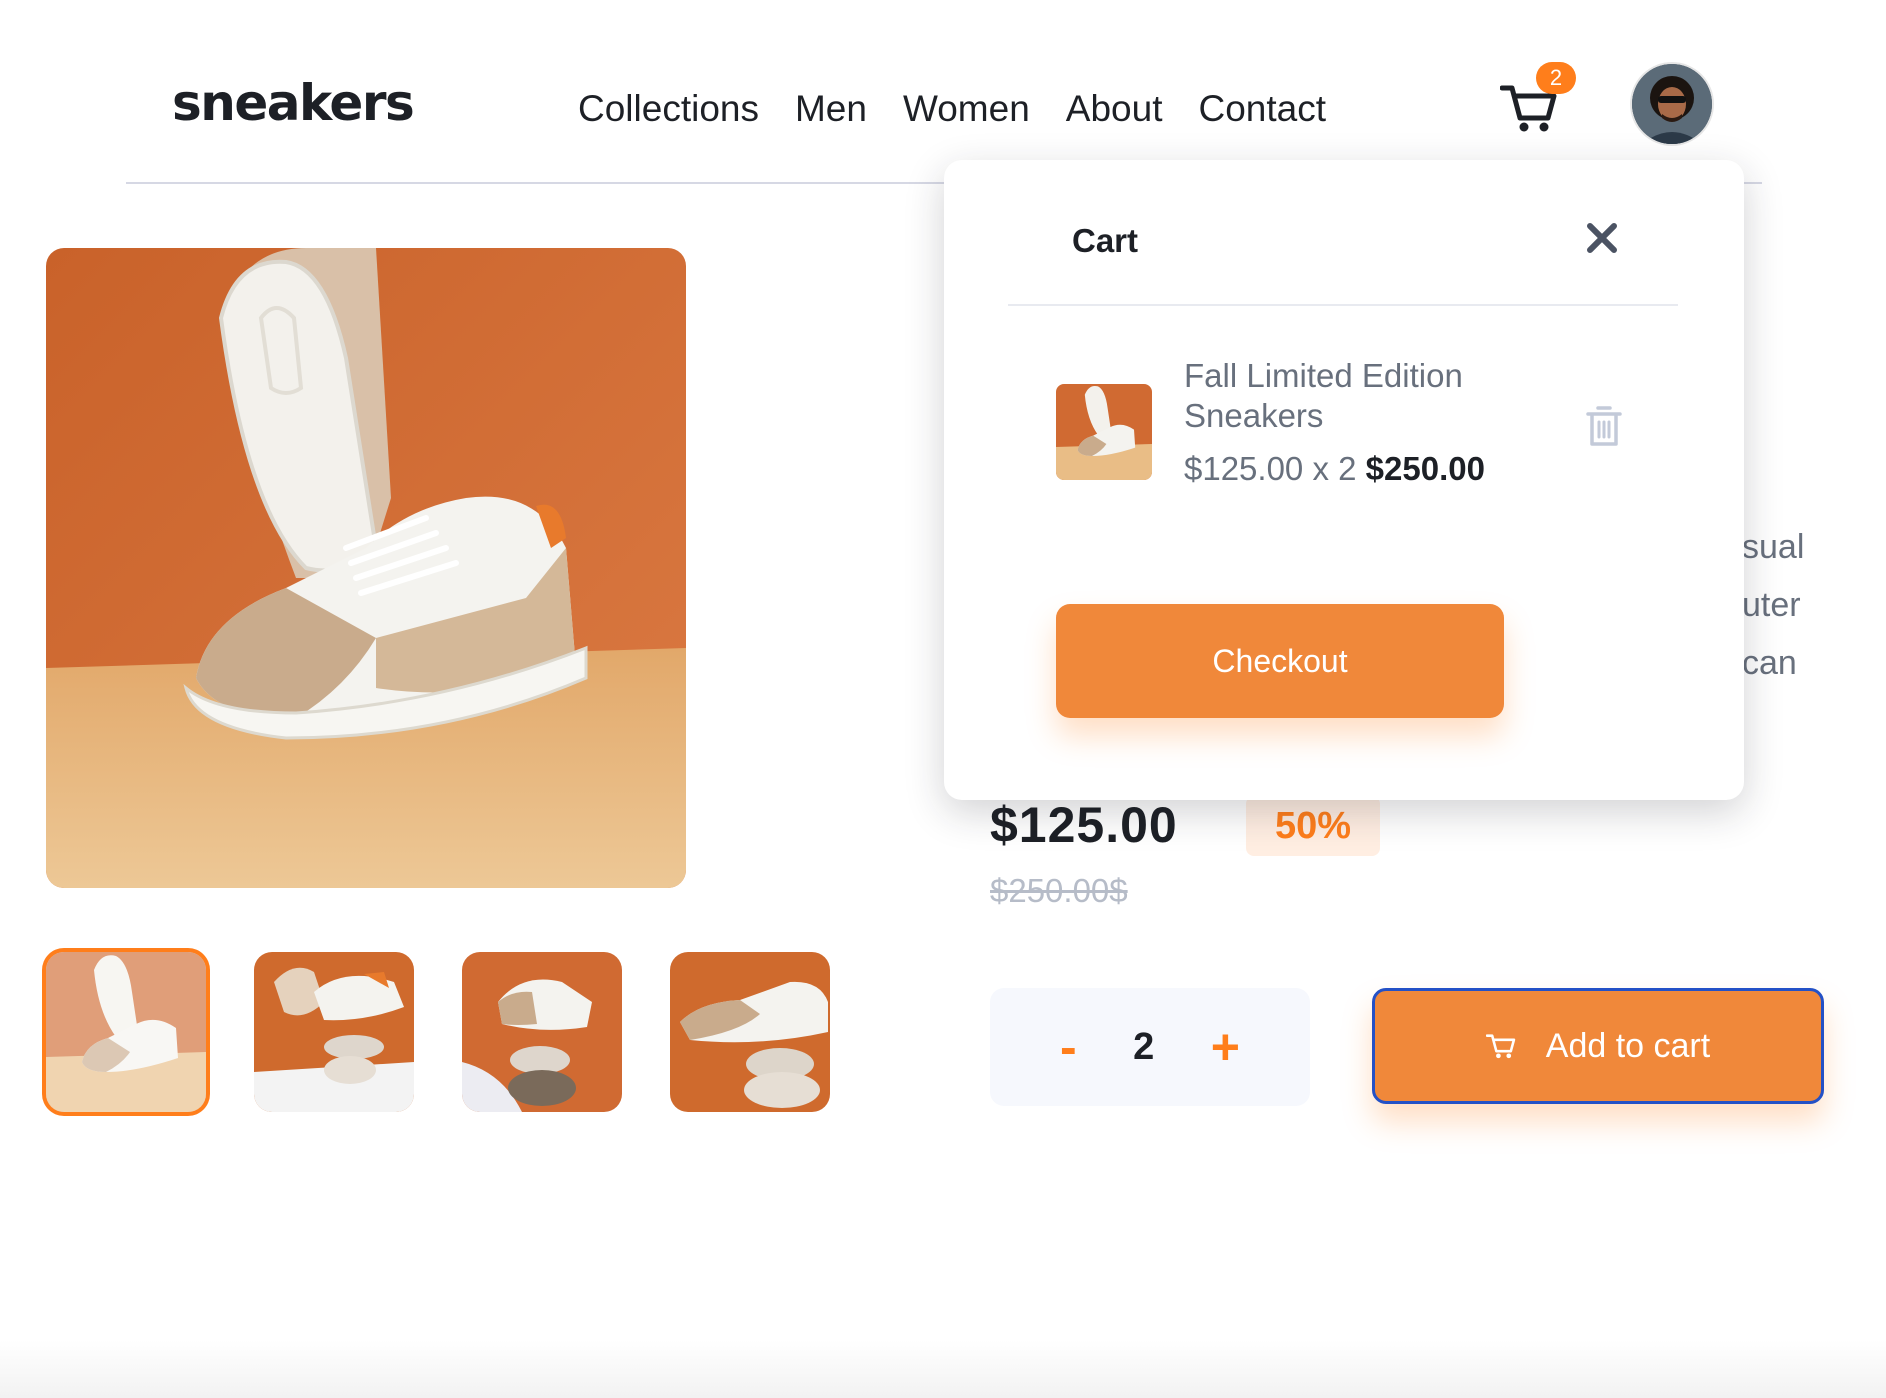 The height and width of the screenshot is (1398, 1886). Describe the element at coordinates (1313, 826) in the screenshot. I see `discount-badge: 50%` at that location.